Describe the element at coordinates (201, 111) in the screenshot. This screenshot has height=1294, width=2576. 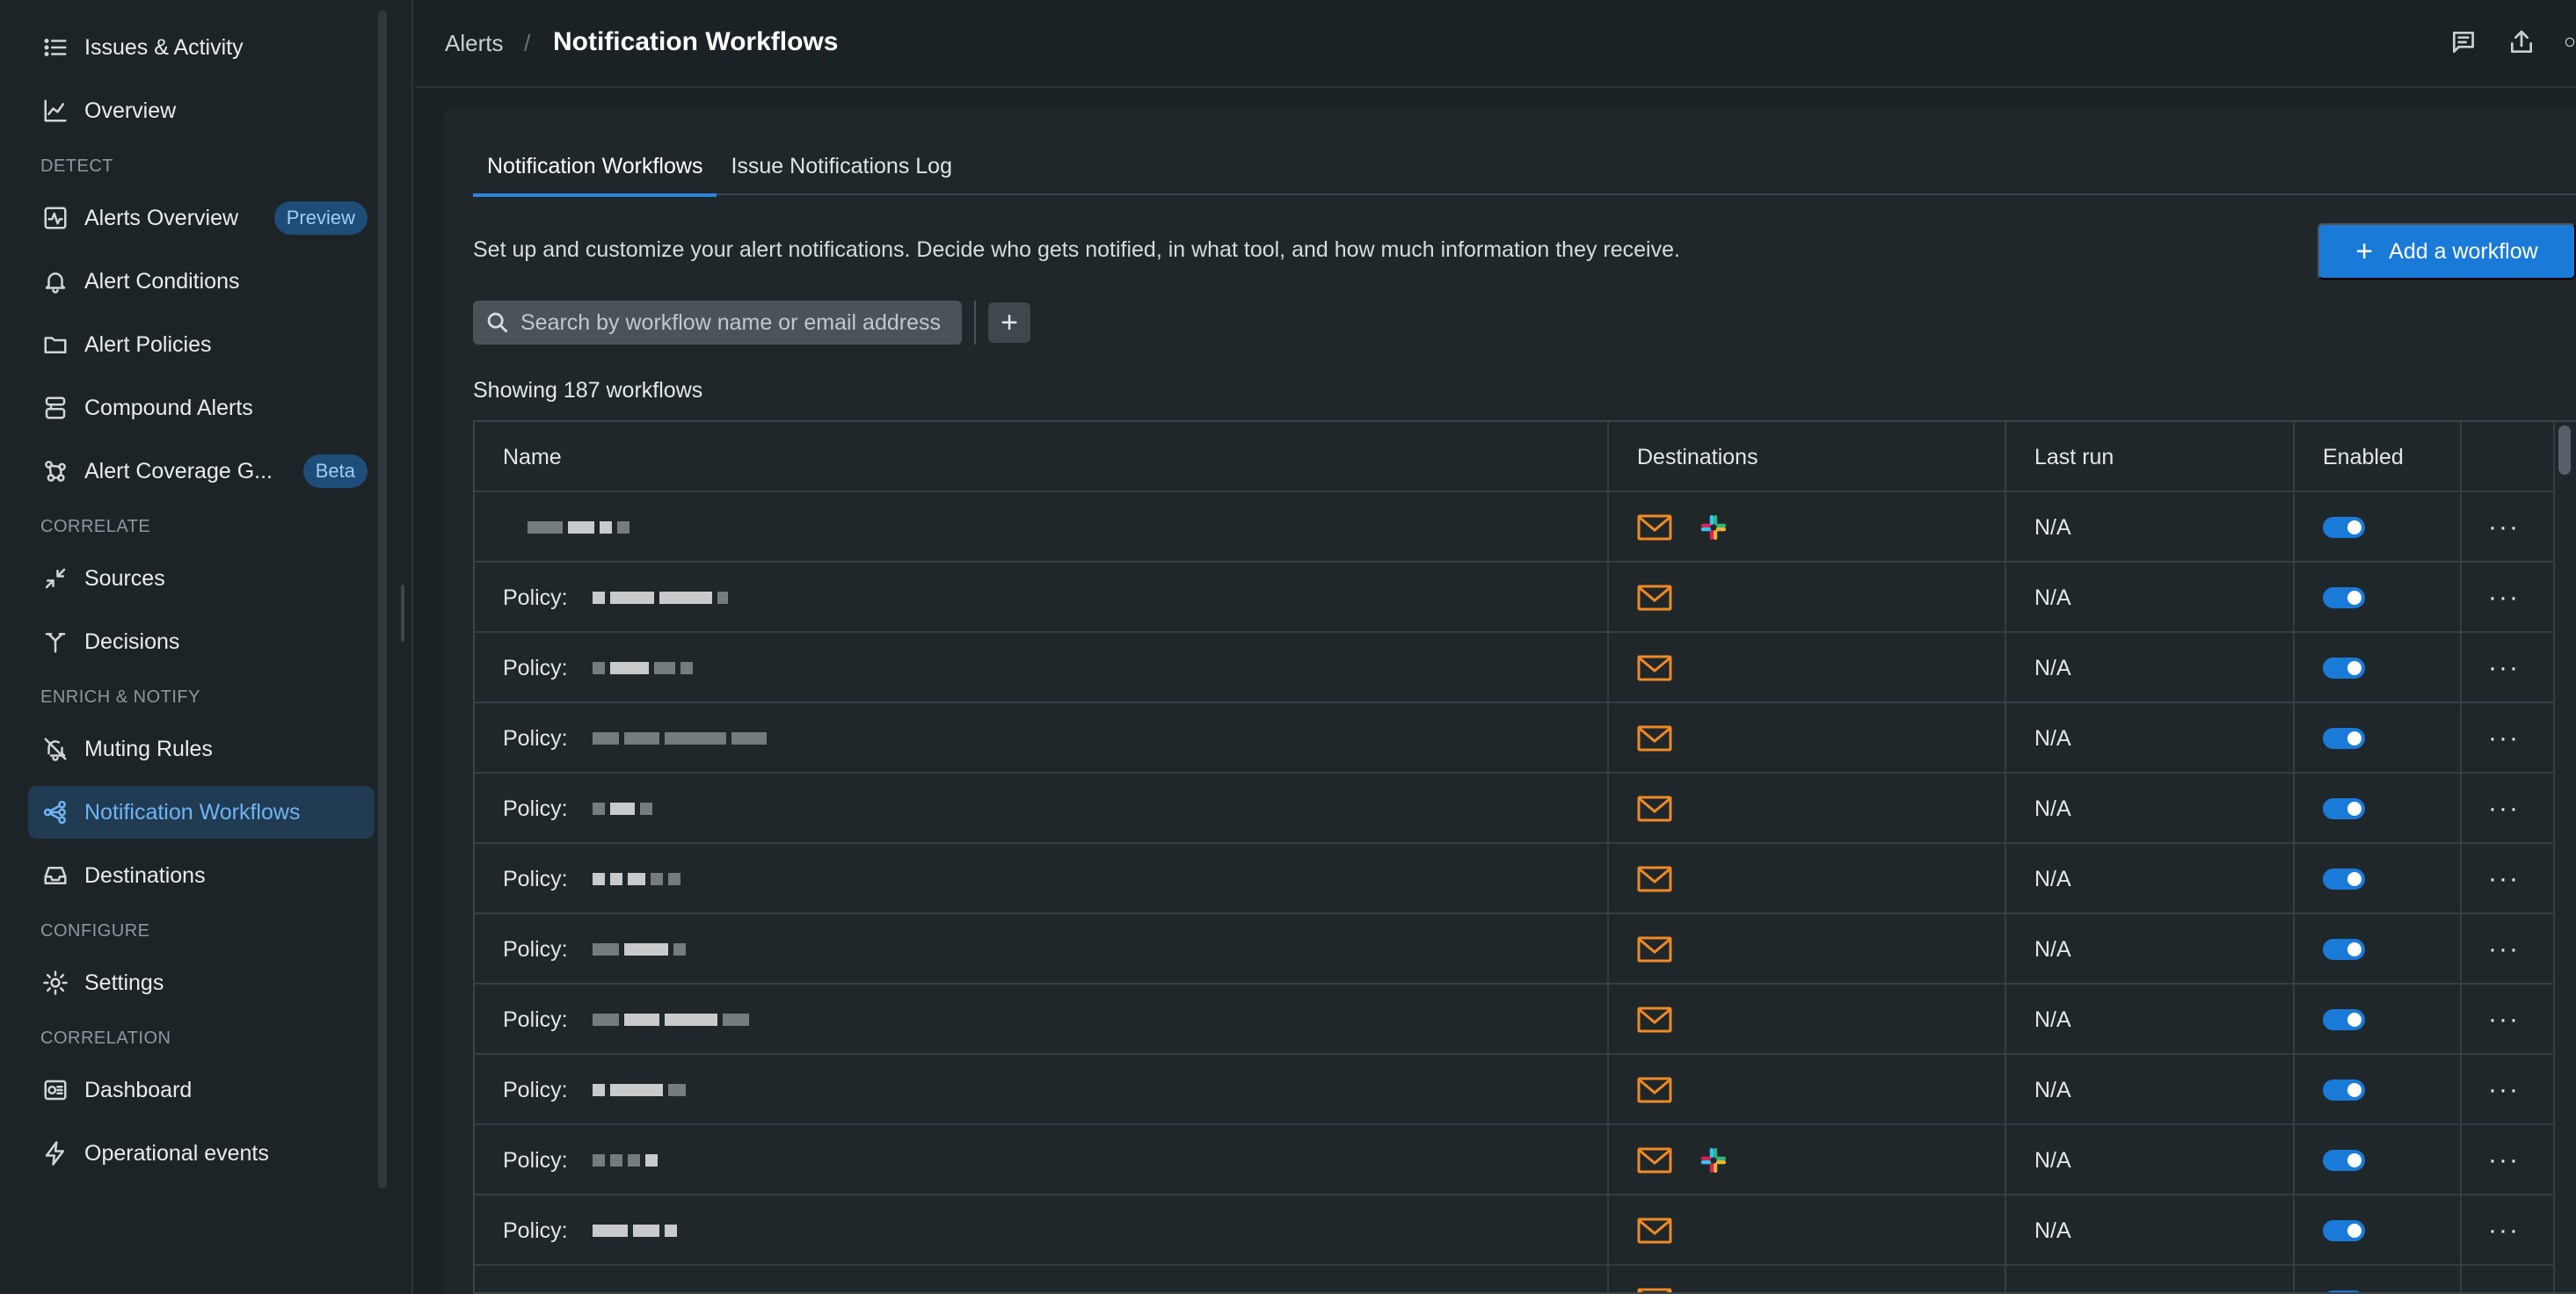
I see `sidebar-item-overview: Overview` at that location.